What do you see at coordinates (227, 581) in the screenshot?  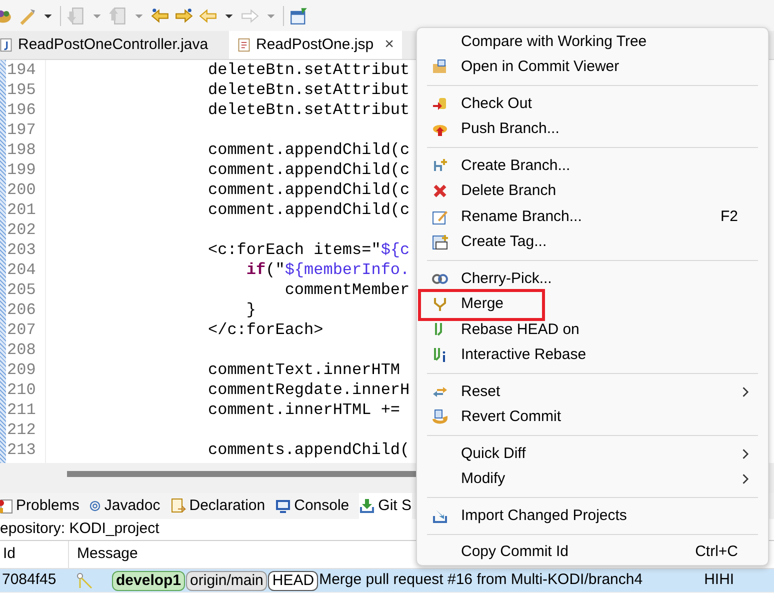 I see `ref-label: origin/main` at bounding box center [227, 581].